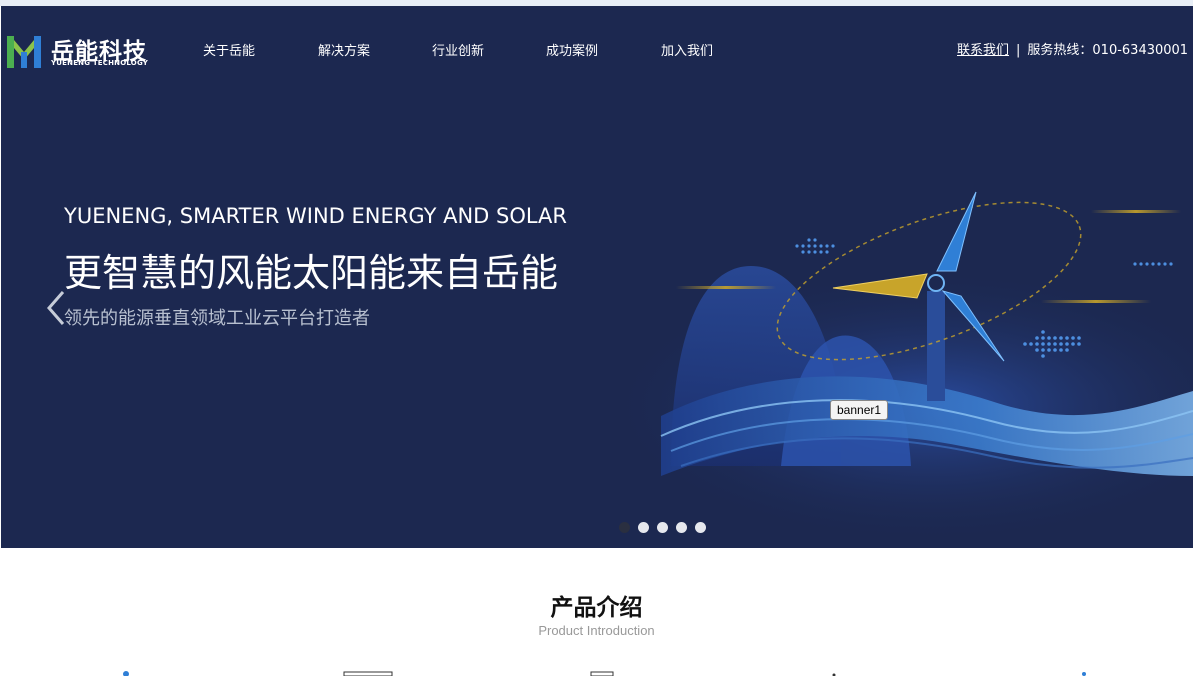  Describe the element at coordinates (56, 308) in the screenshot. I see `carousel-prev-arrow-icon` at that location.